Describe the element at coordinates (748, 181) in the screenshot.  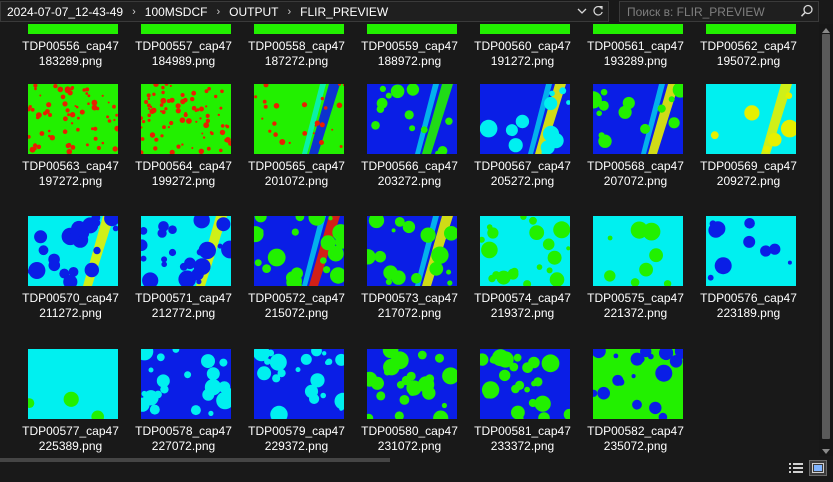
I see `file-name-line2: 209272.png` at that location.